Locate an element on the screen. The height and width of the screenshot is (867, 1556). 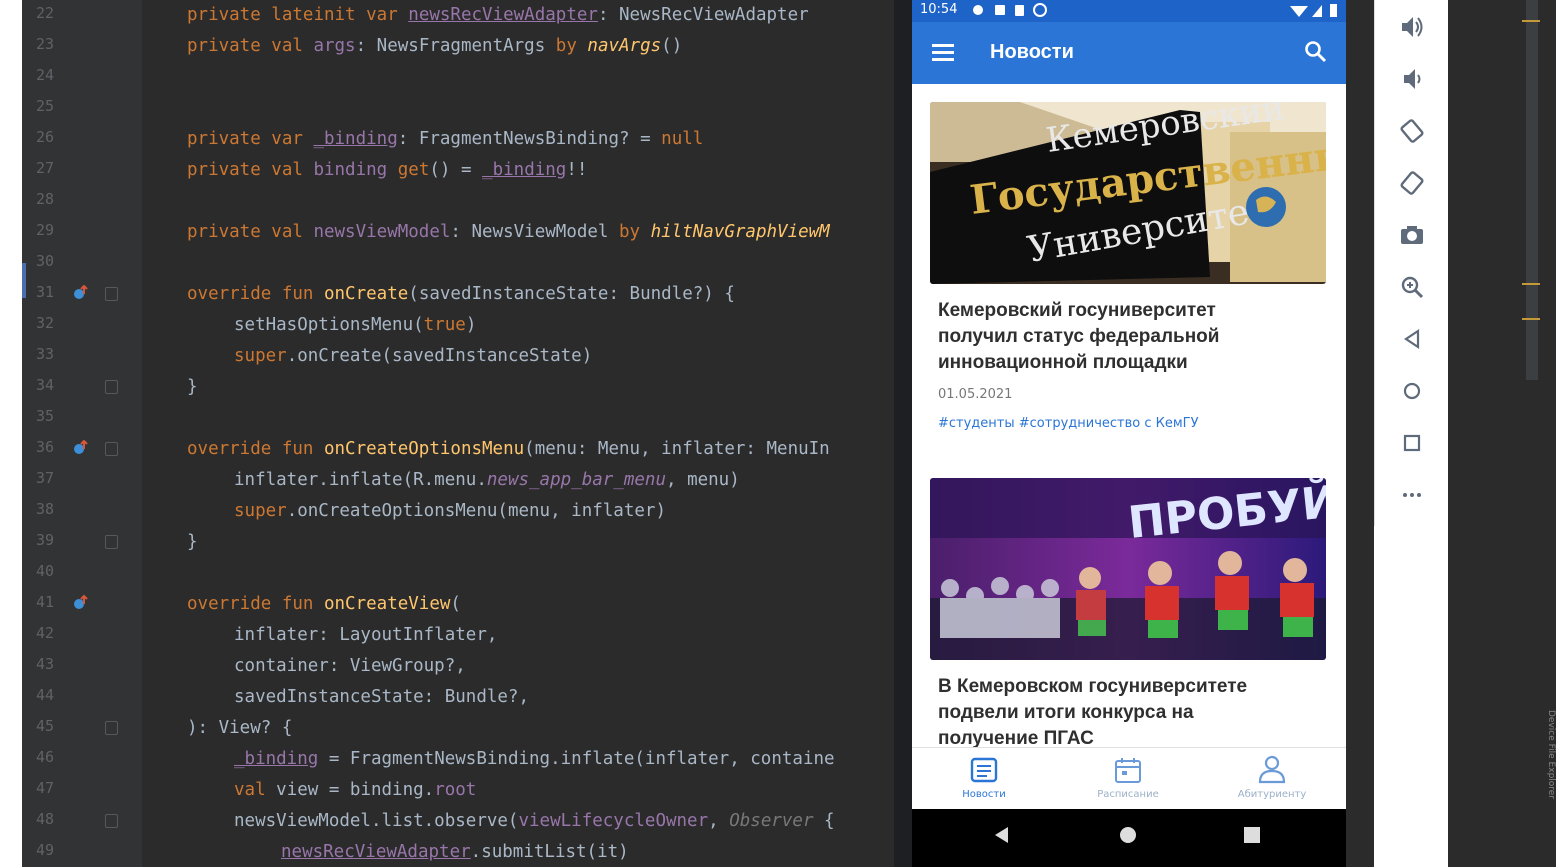
gutter-line: 45 is located at coordinates (82, 728).